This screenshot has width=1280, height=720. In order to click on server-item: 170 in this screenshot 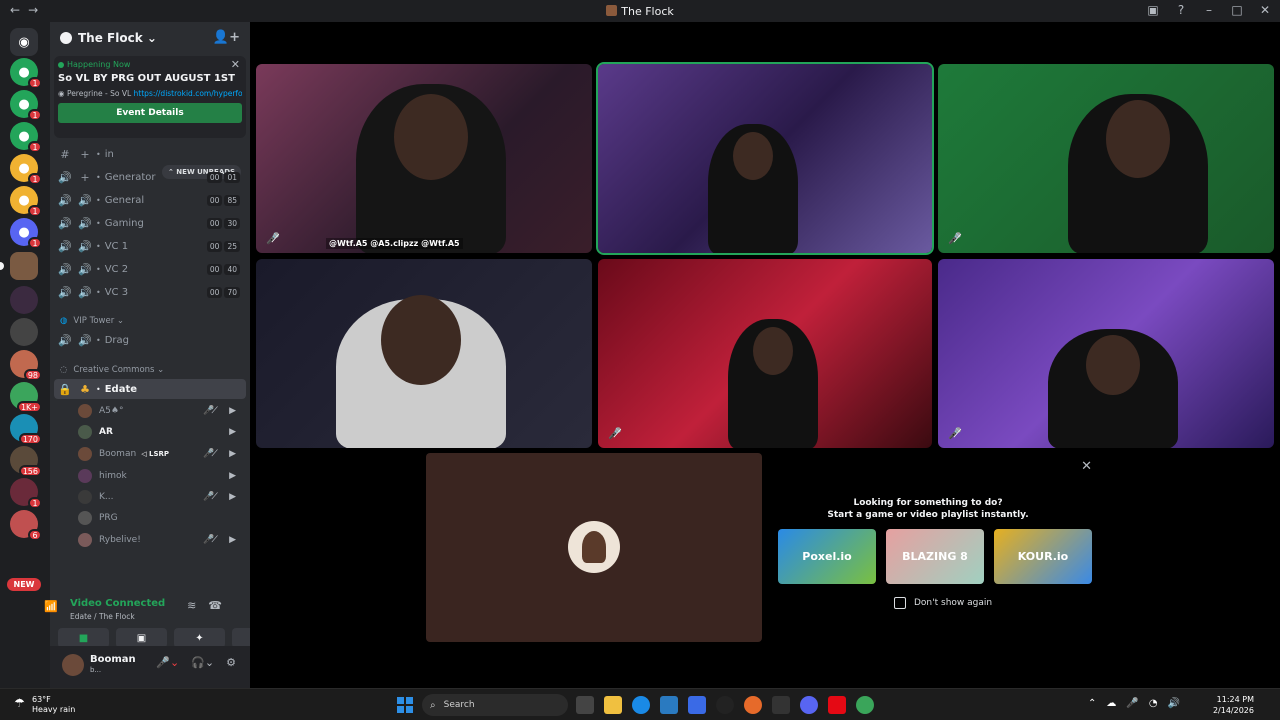, I will do `click(26, 429)`.